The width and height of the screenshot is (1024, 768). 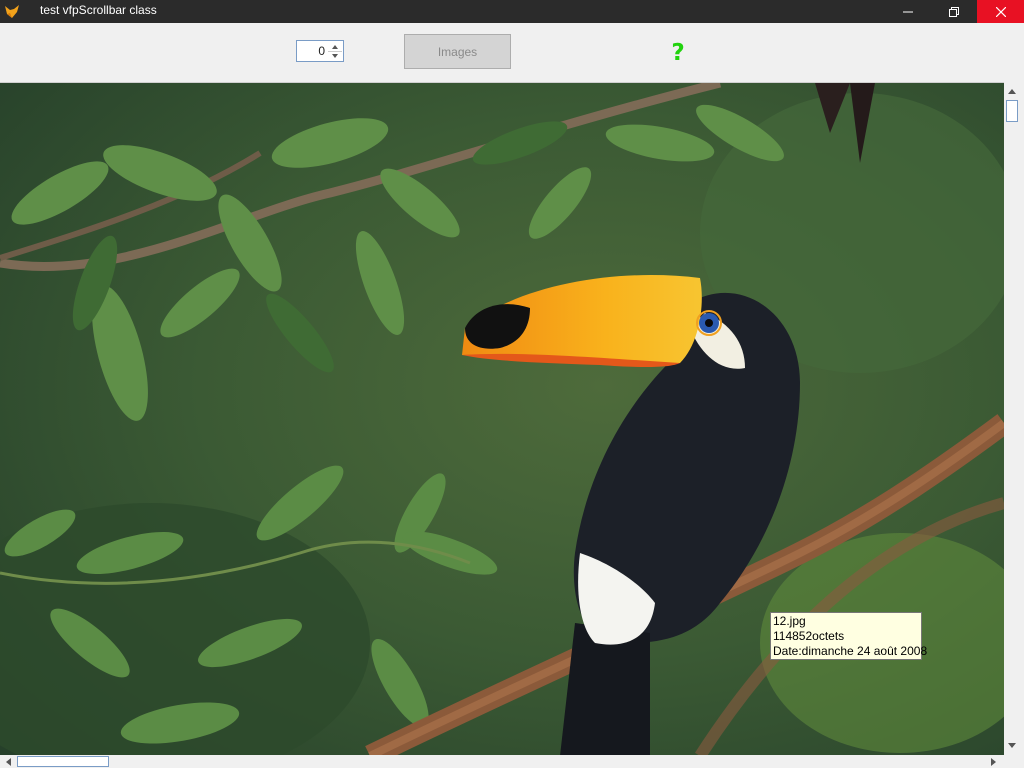 I want to click on tooltip-filename: 12.jpg, so click(x=789, y=621).